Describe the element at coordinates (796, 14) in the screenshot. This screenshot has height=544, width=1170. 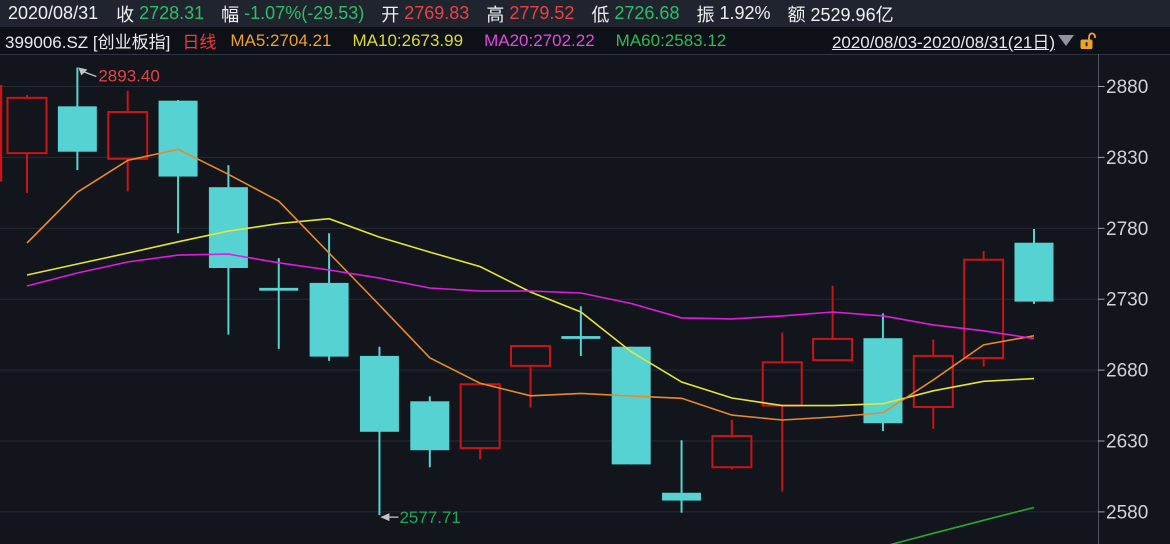
I see `field-label: 额` at that location.